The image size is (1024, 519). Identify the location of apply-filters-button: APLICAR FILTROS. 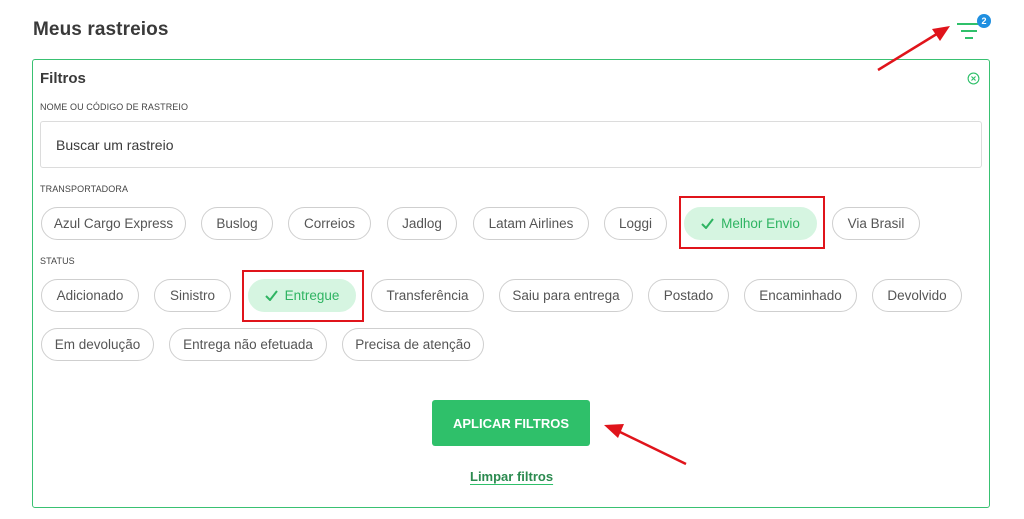
(511, 423).